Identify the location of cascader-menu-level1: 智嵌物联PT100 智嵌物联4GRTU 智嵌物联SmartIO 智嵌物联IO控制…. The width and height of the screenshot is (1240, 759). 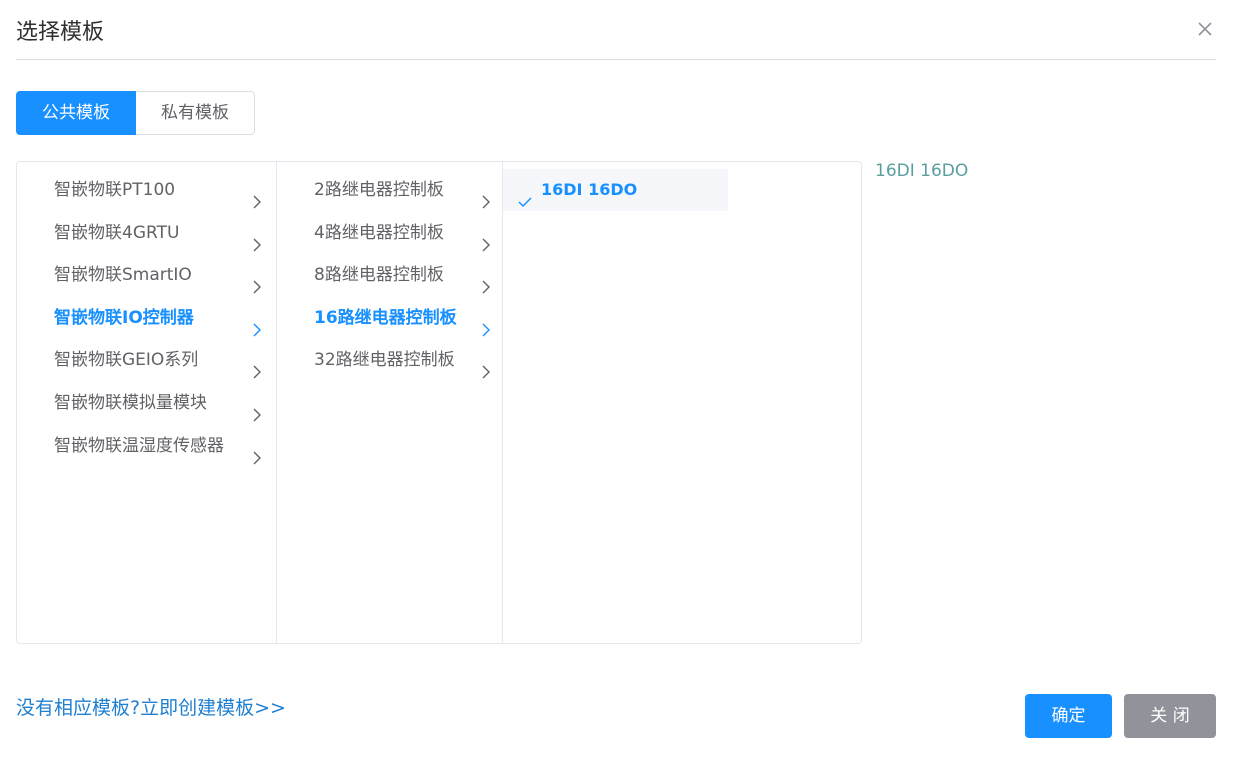
(147, 402).